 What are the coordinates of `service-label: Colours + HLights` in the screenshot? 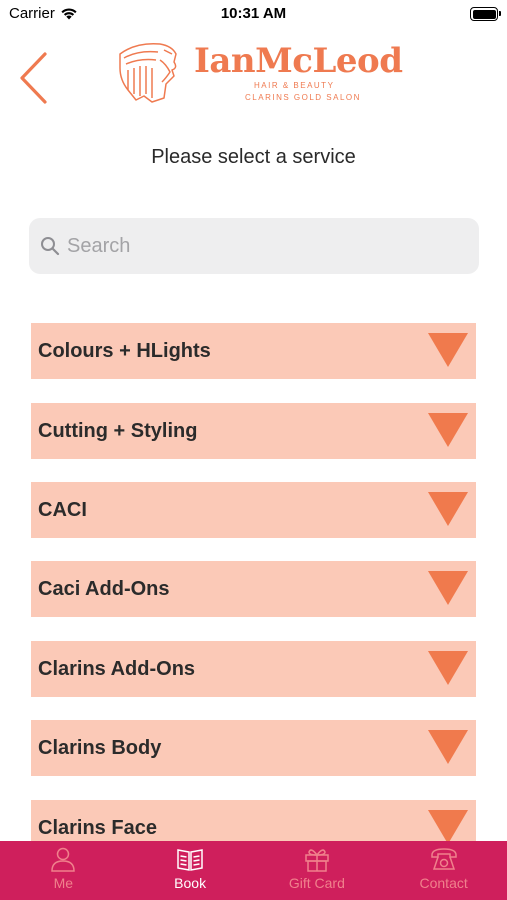 It's located at (124, 351).